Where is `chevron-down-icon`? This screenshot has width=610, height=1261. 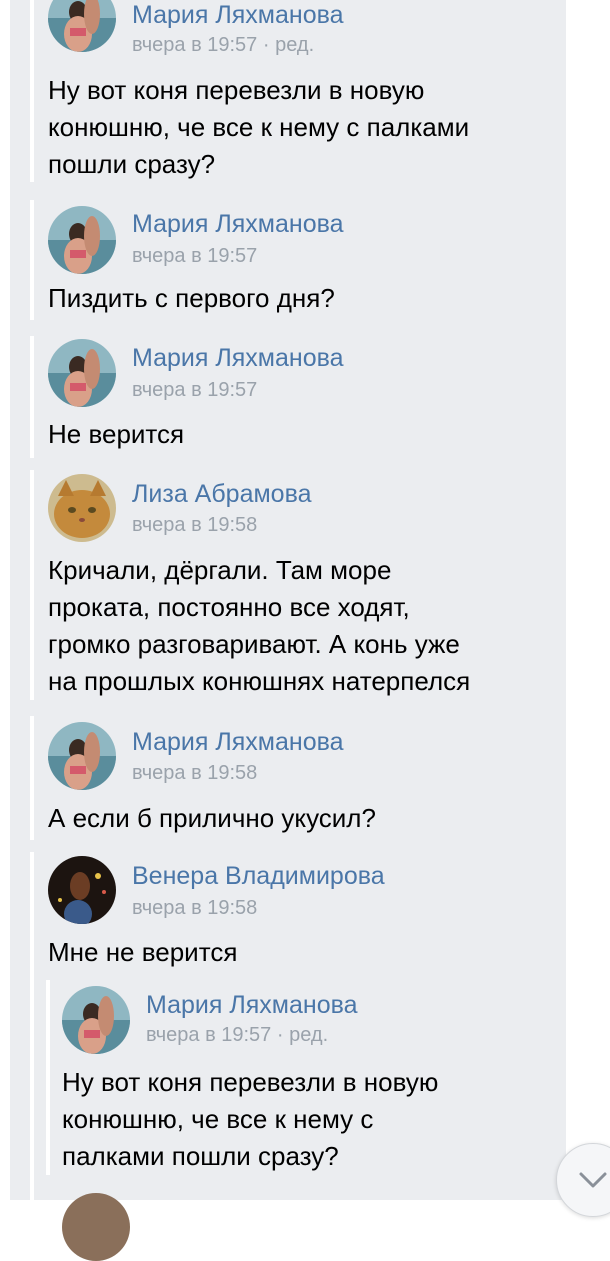
chevron-down-icon is located at coordinates (593, 1180).